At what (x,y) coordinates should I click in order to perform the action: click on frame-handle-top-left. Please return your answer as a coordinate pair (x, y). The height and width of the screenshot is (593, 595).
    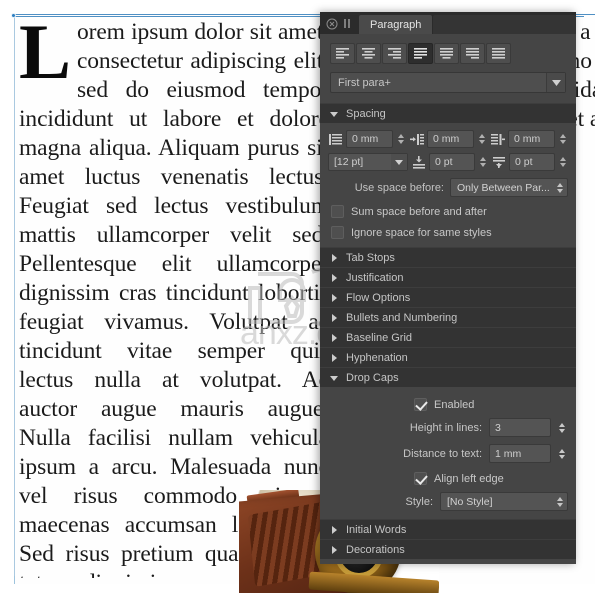
    Looking at the image, I should click on (13, 15).